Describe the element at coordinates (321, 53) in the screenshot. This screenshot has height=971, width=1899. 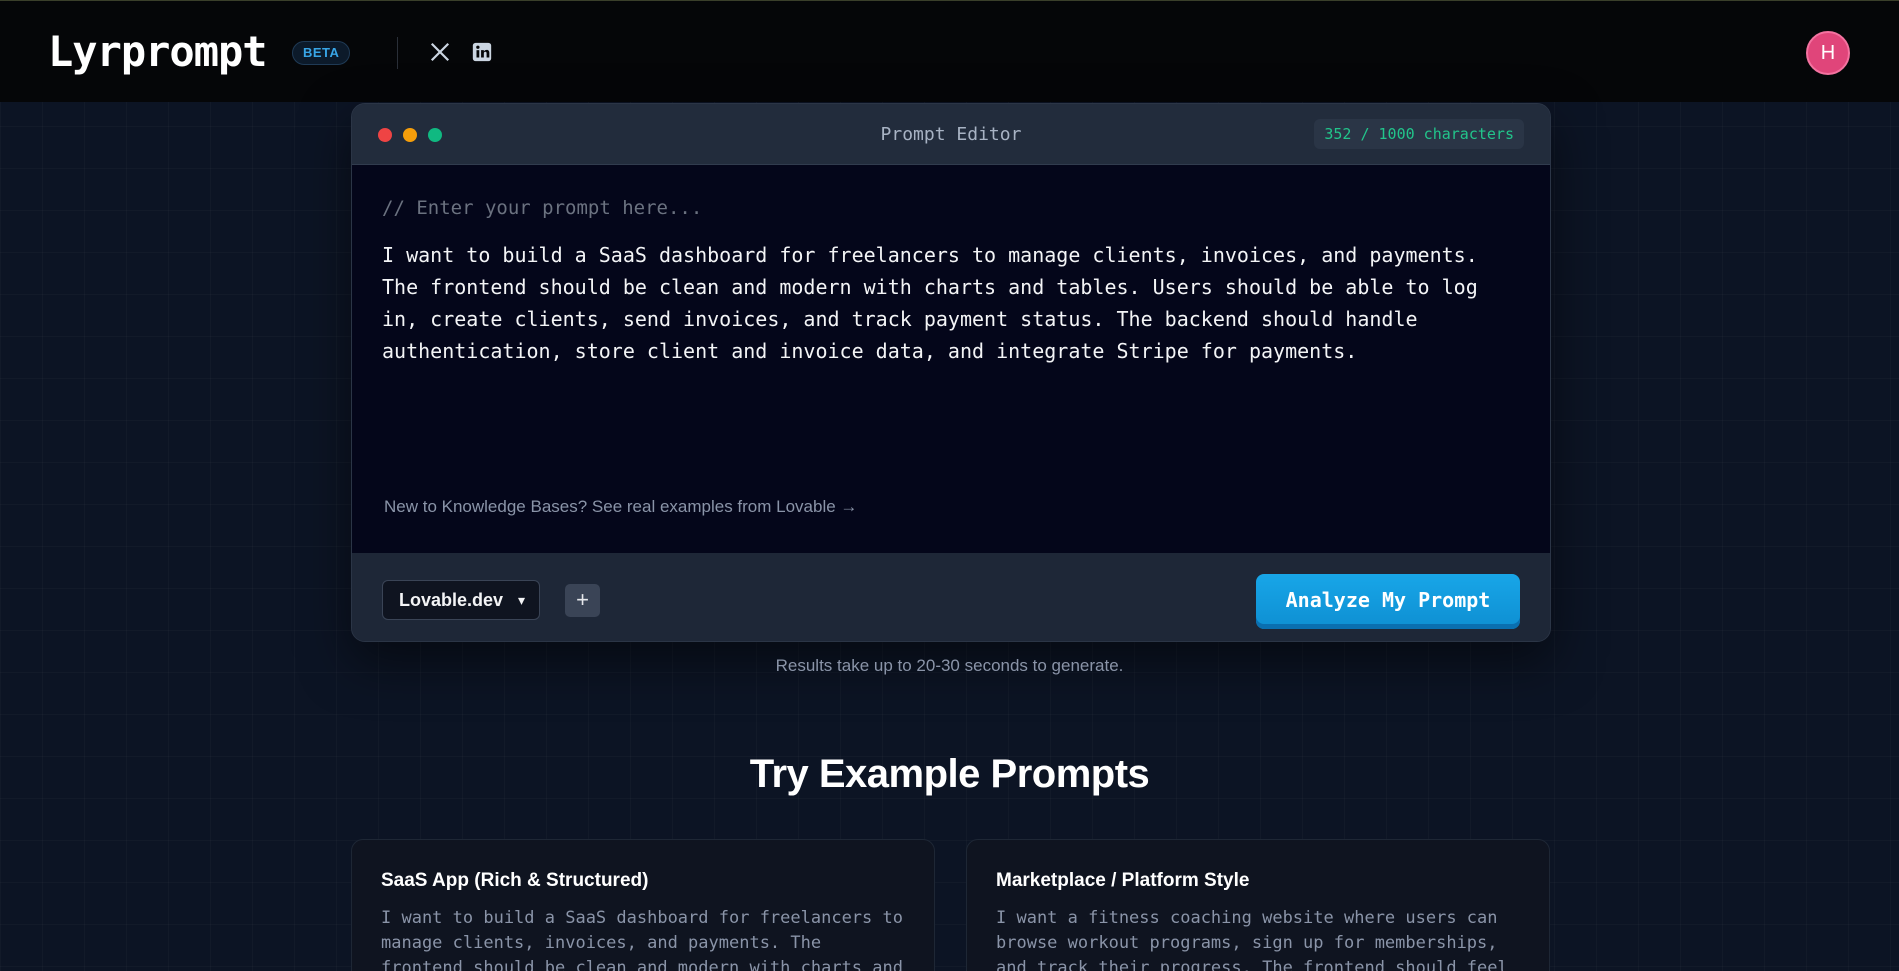
I see `beta-badge: BETA` at that location.